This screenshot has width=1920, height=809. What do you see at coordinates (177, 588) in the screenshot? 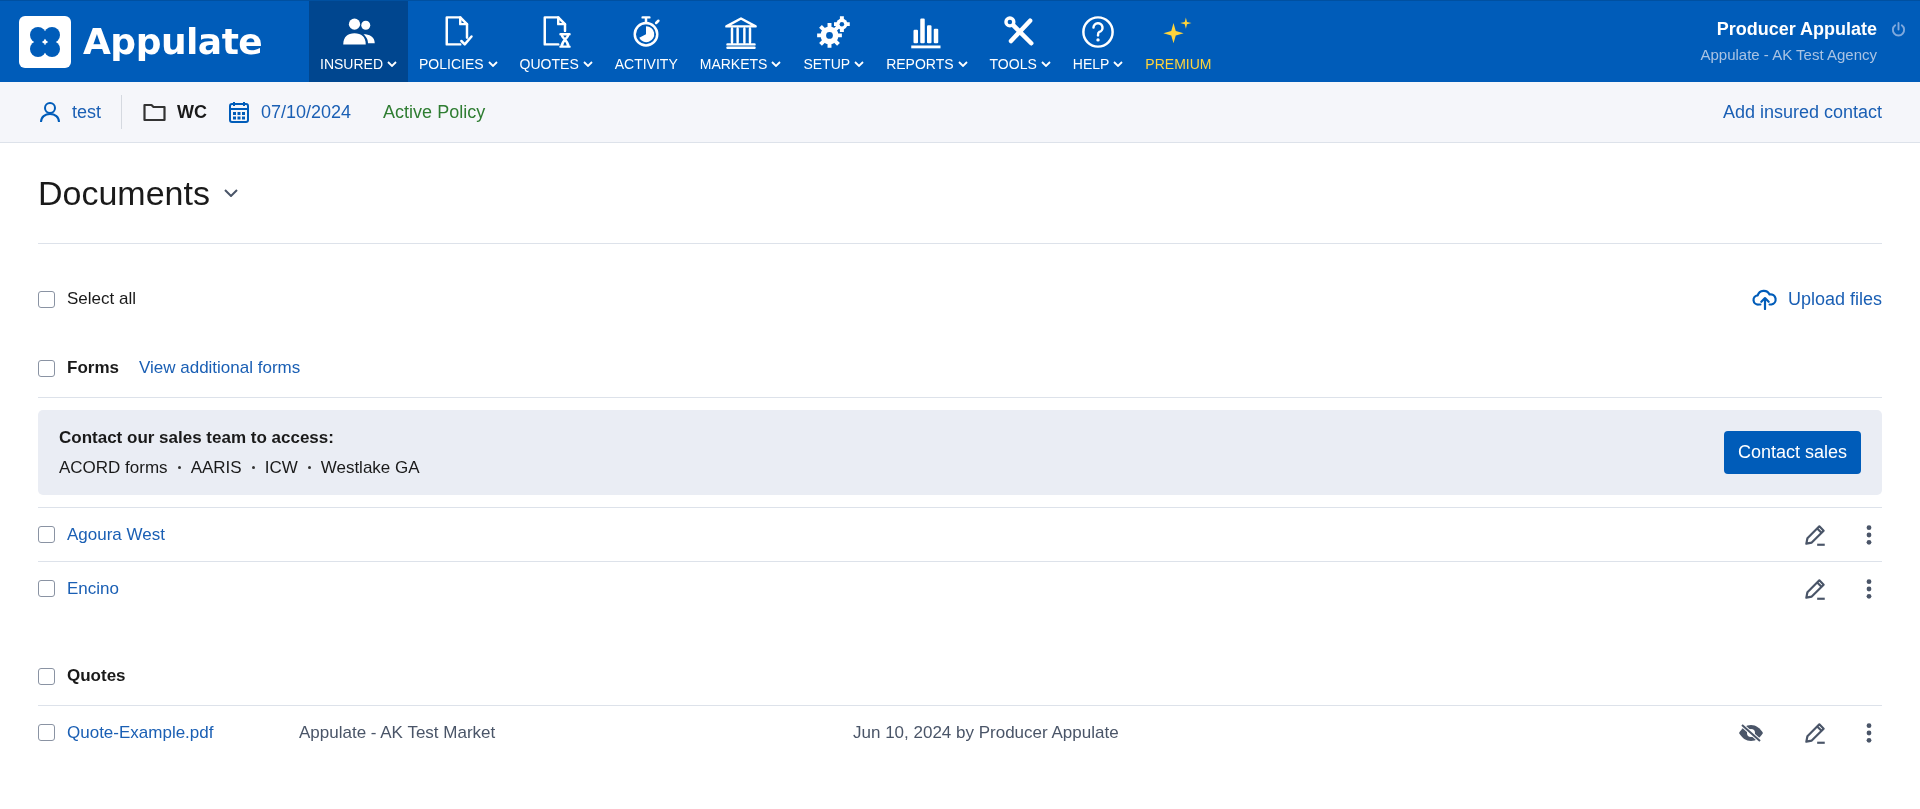
I see `document-link: Encino` at bounding box center [177, 588].